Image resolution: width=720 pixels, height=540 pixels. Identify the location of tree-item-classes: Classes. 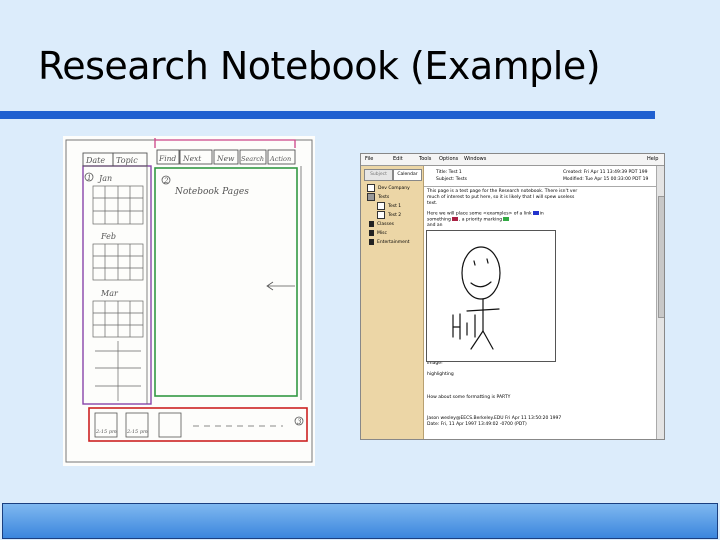
(381, 224).